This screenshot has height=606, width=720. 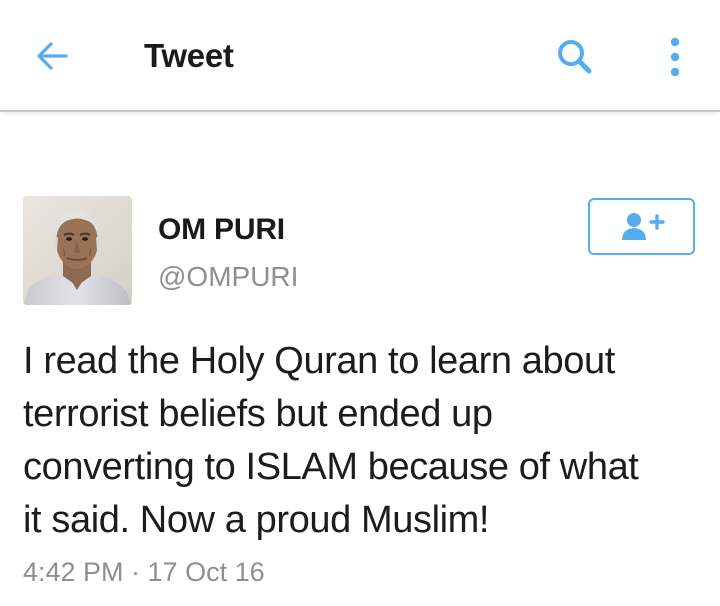 What do you see at coordinates (52, 56) in the screenshot?
I see `arrow-left-icon` at bounding box center [52, 56].